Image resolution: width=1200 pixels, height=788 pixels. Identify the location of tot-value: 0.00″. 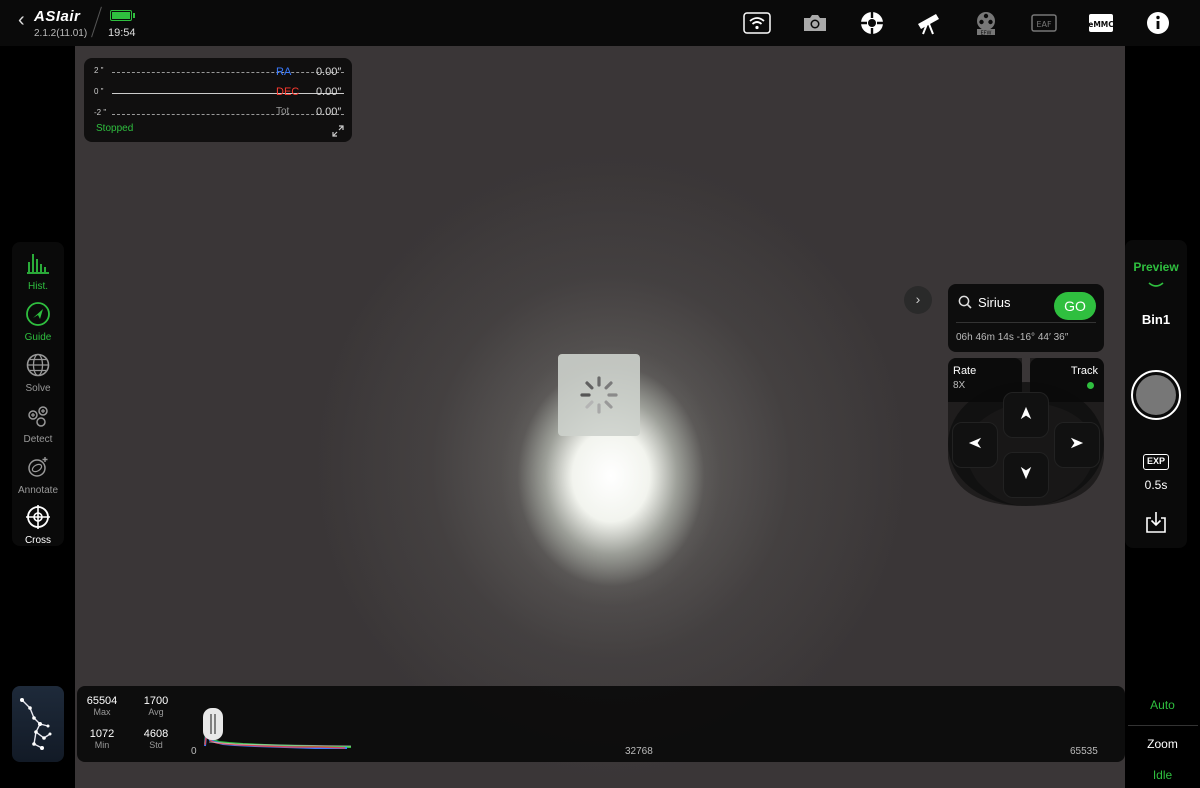
(329, 112).